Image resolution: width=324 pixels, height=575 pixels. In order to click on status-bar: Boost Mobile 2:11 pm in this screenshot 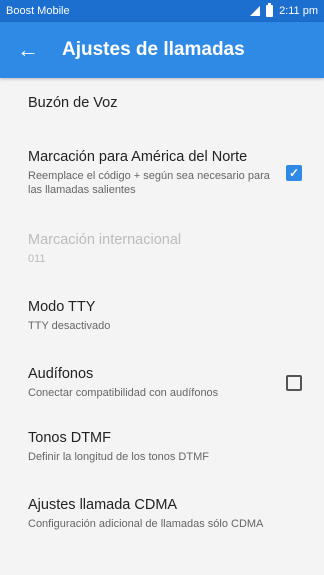, I will do `click(162, 11)`.